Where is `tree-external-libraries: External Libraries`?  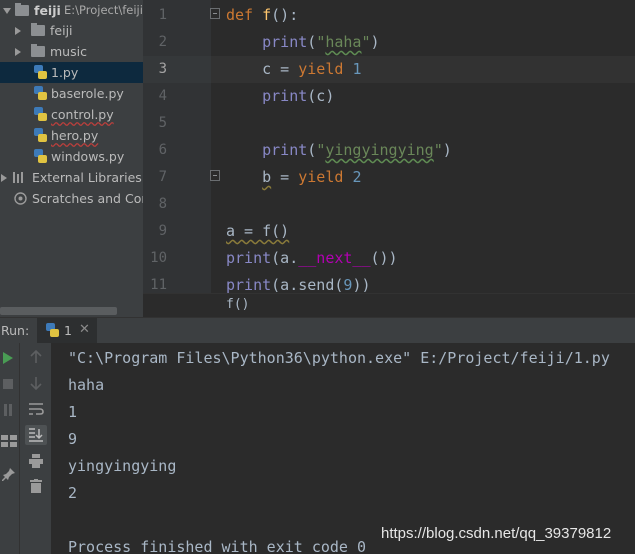
tree-external-libraries: External Libraries is located at coordinates (71, 177).